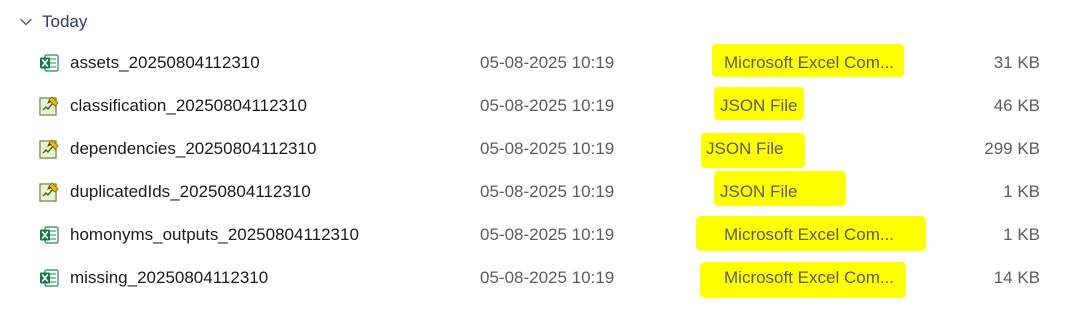 The width and height of the screenshot is (1065, 321). I want to click on file-name: assets_20250804112310, so click(165, 62).